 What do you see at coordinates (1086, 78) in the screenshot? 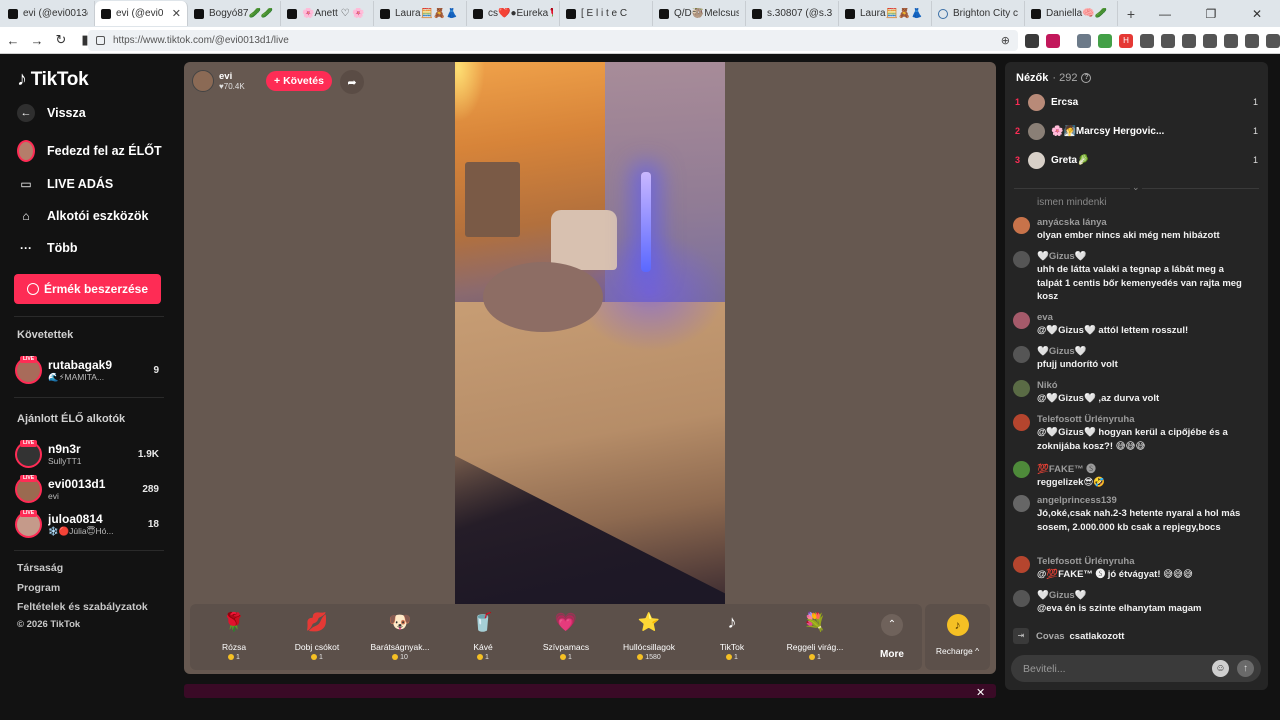
I see `help-icon: ?` at bounding box center [1086, 78].